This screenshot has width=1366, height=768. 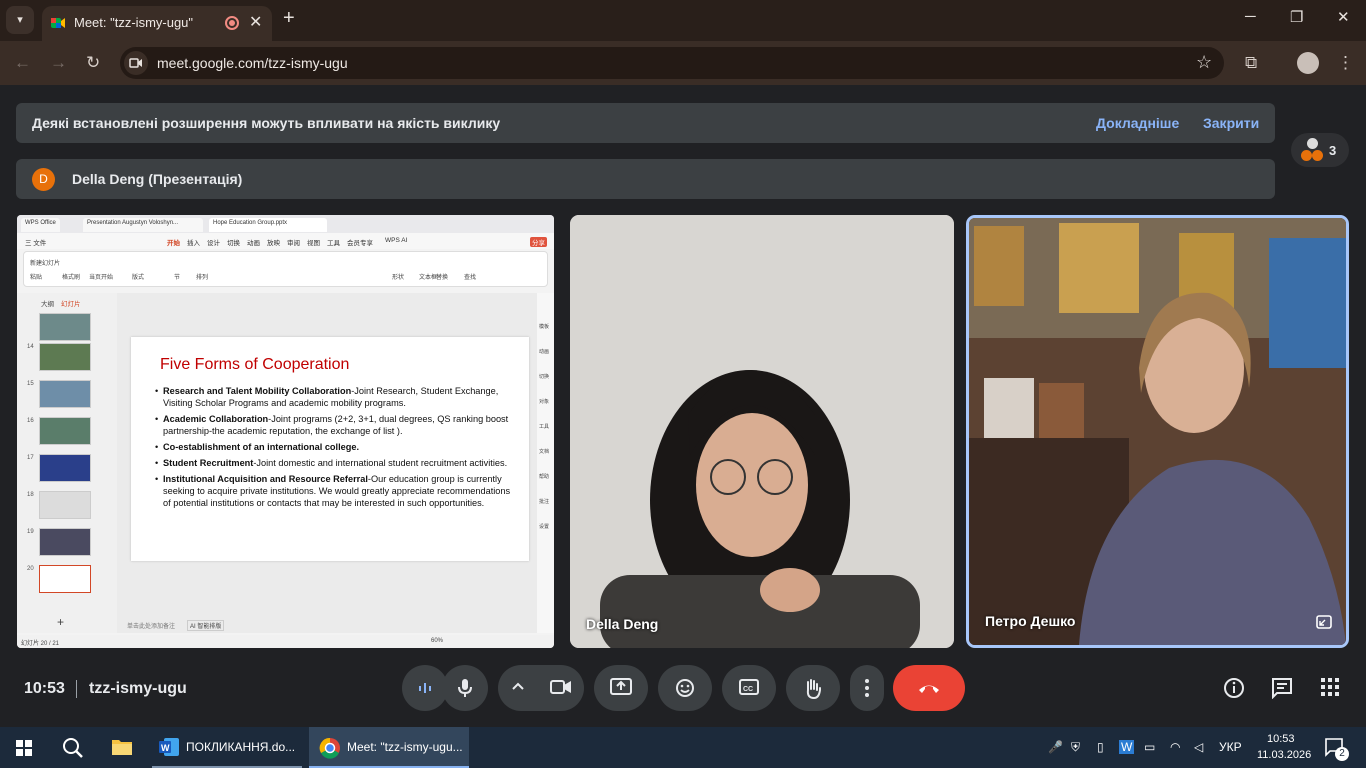 What do you see at coordinates (47, 304) in the screenshot?
I see `wps-outline-tab: 大纲` at bounding box center [47, 304].